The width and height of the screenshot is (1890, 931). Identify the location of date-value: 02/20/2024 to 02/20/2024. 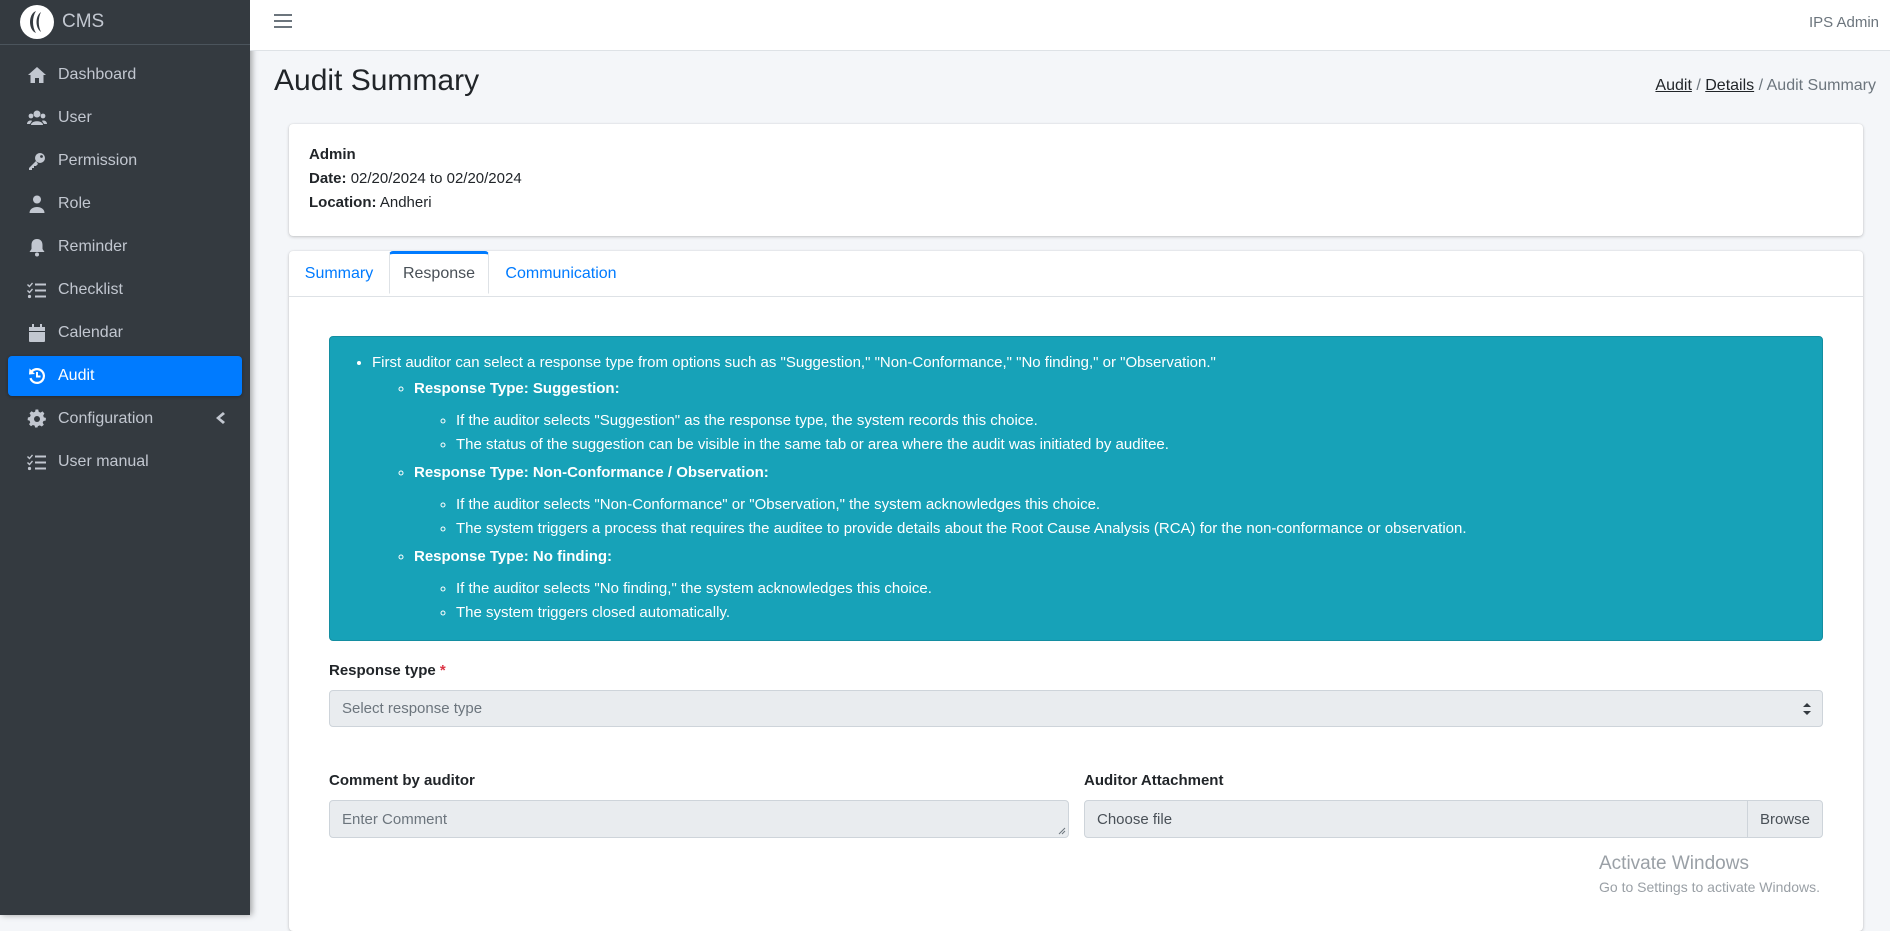
(436, 178).